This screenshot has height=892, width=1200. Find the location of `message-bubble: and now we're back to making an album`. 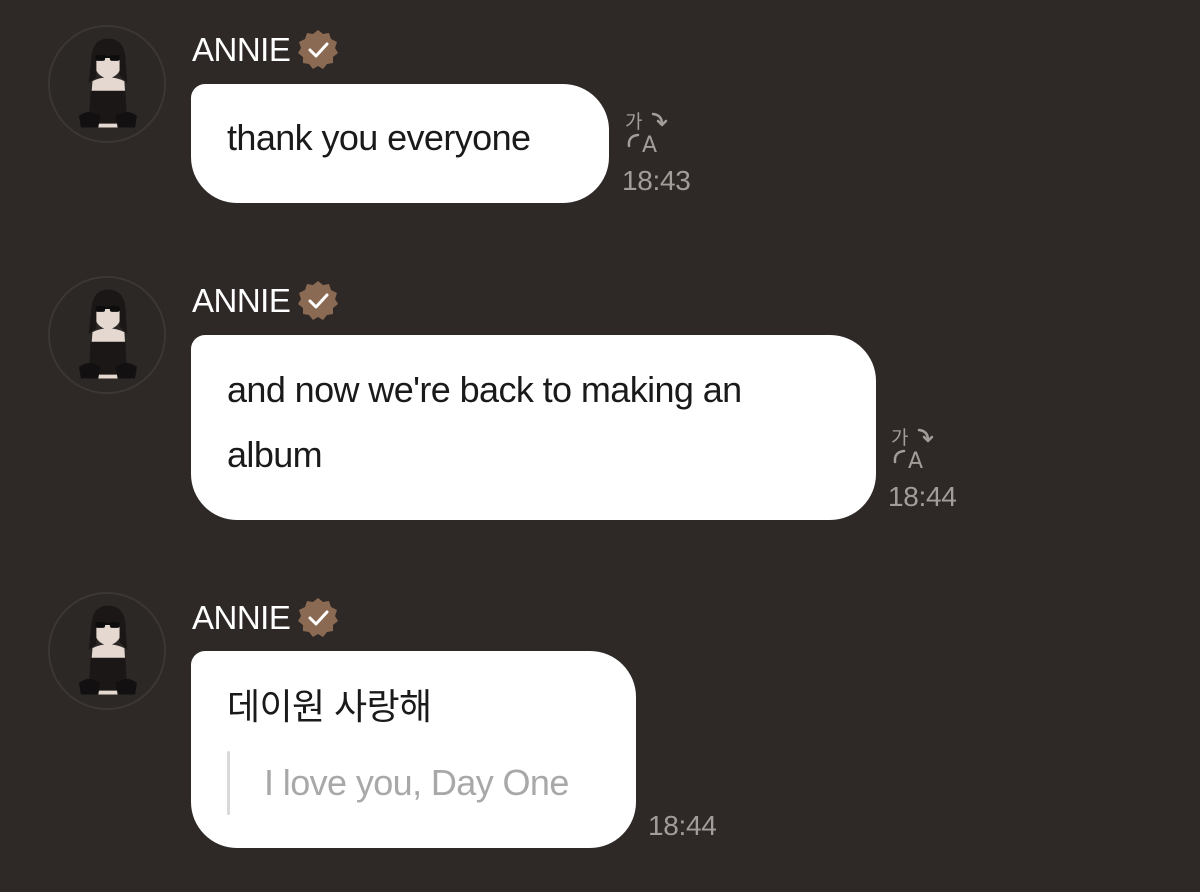

message-bubble: and now we're back to making an album is located at coordinates (533, 427).